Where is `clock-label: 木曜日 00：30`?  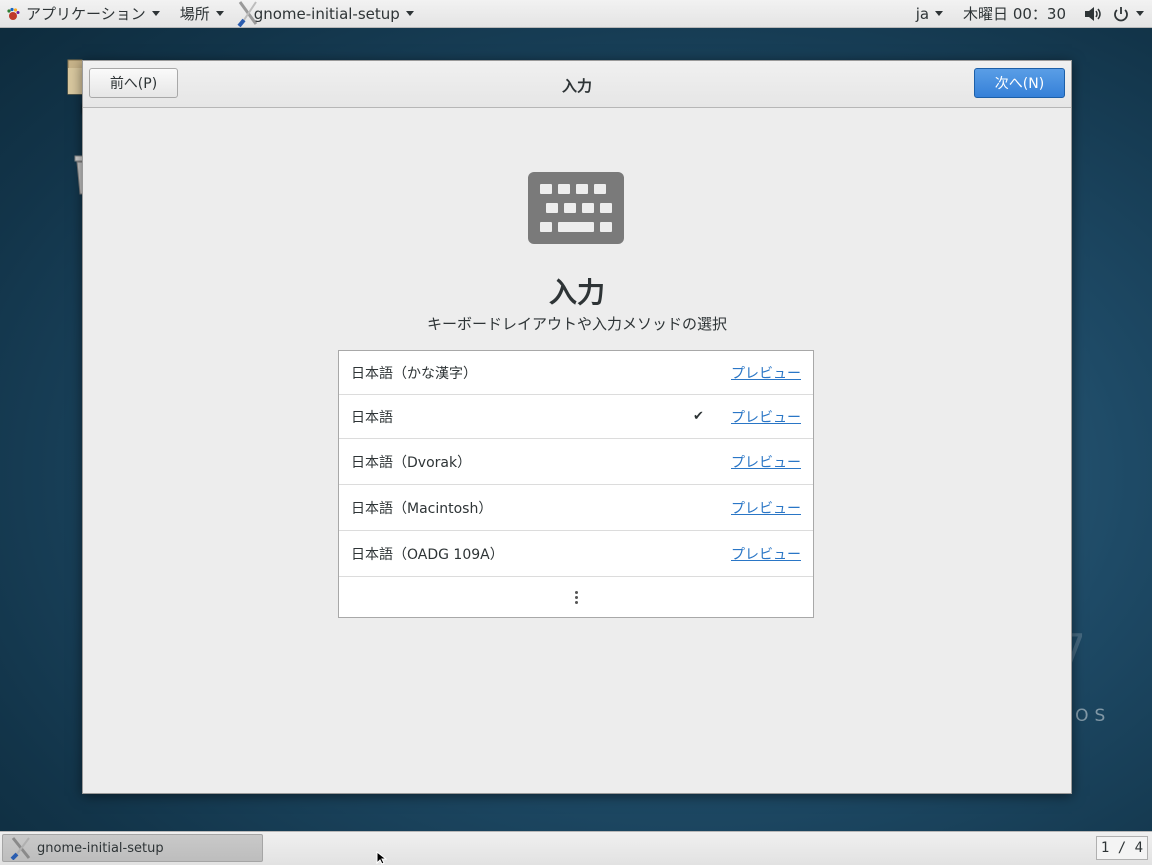 clock-label: 木曜日 00：30 is located at coordinates (1014, 14).